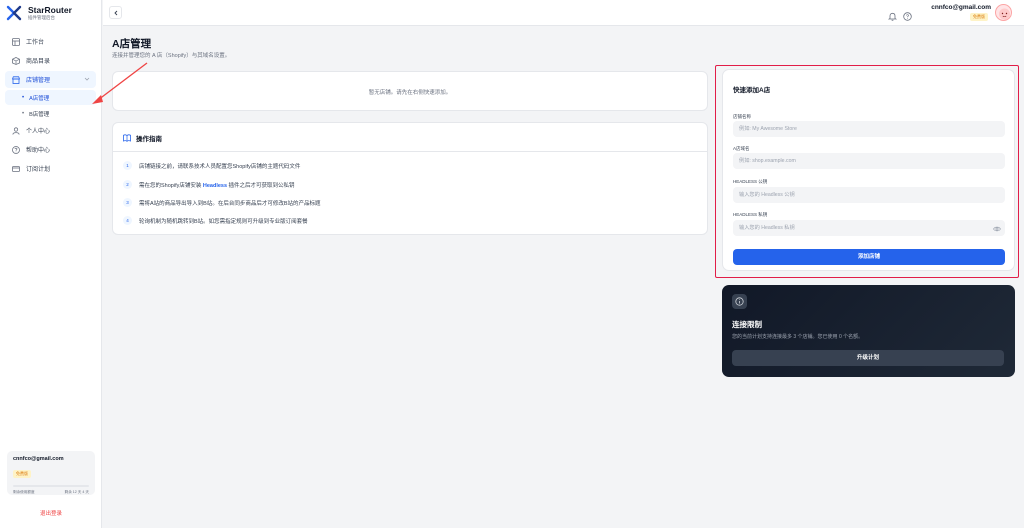 The height and width of the screenshot is (528, 1024). I want to click on bell-icon, so click(892, 14).